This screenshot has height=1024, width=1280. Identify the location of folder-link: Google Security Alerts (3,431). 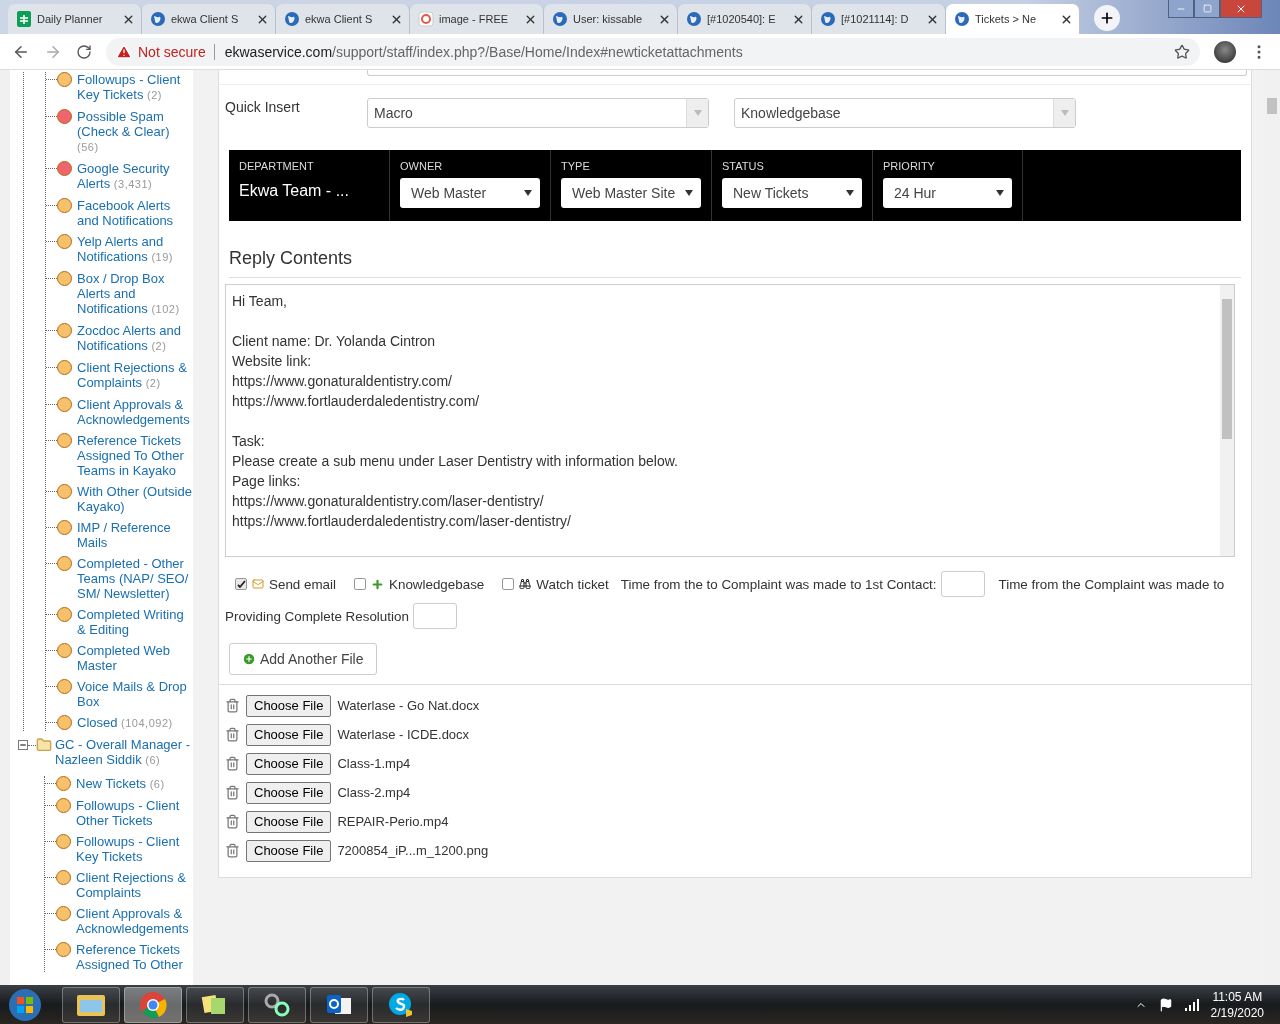
(135, 176).